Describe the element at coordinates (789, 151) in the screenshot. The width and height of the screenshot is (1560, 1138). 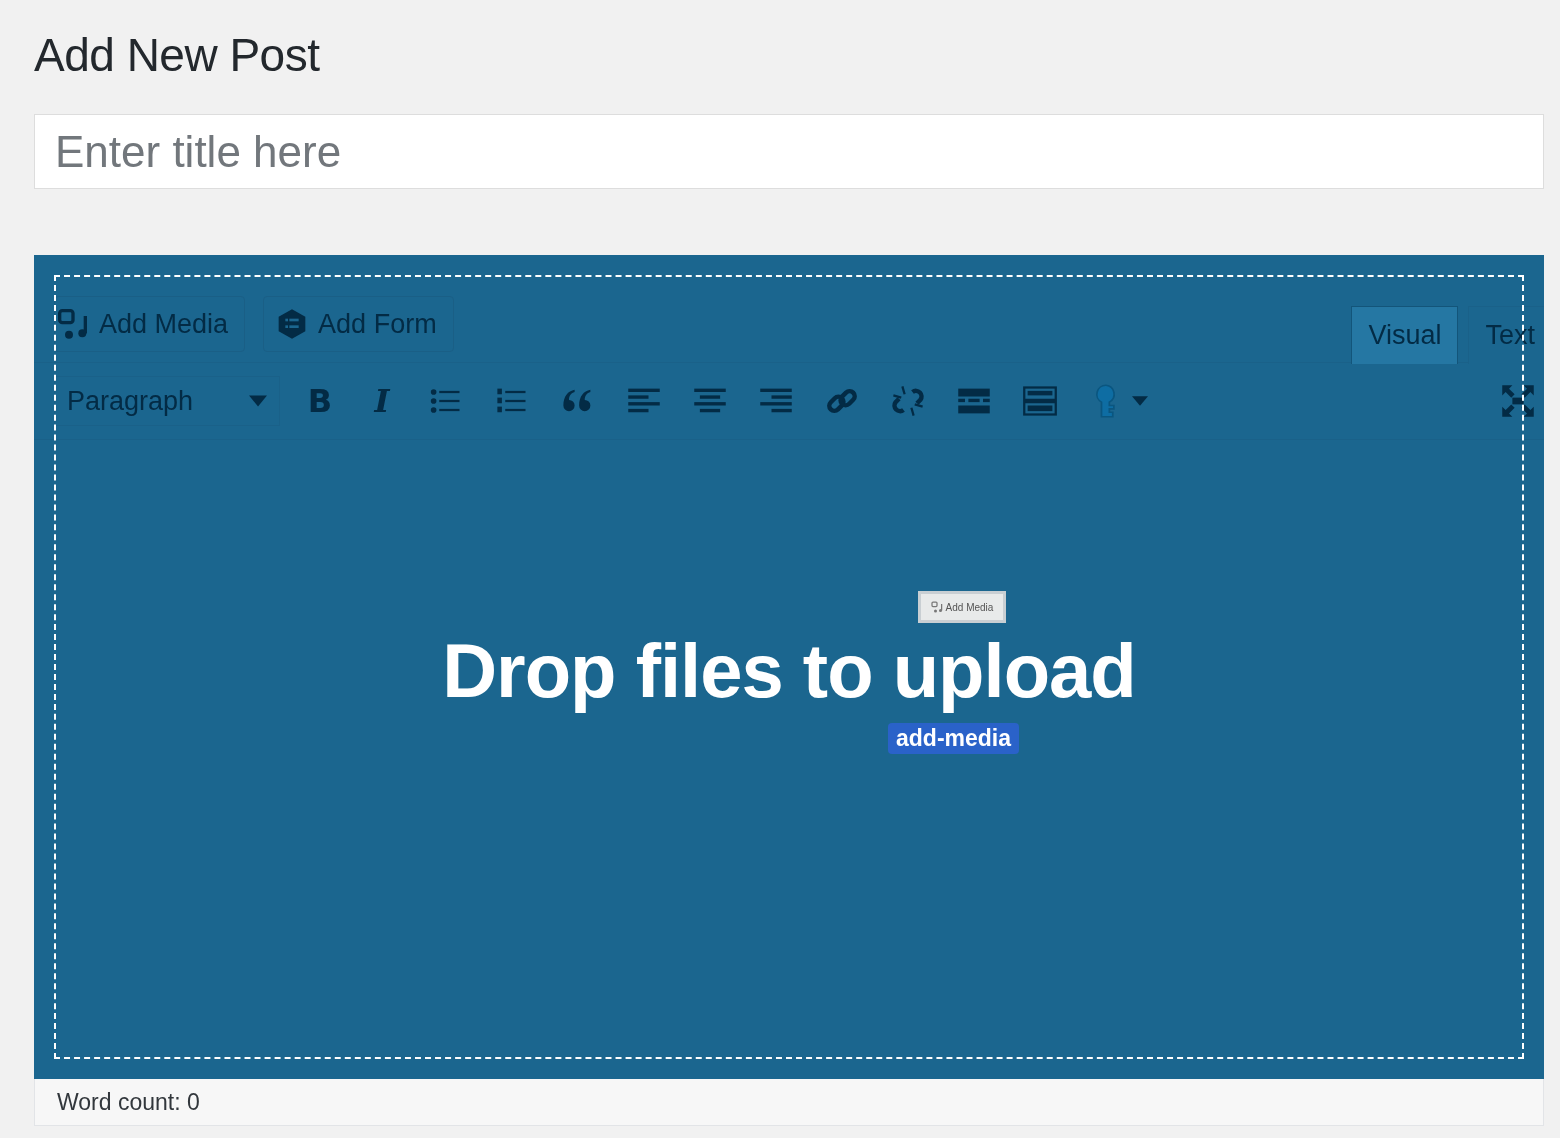
I see `title-input: Enter title here` at that location.